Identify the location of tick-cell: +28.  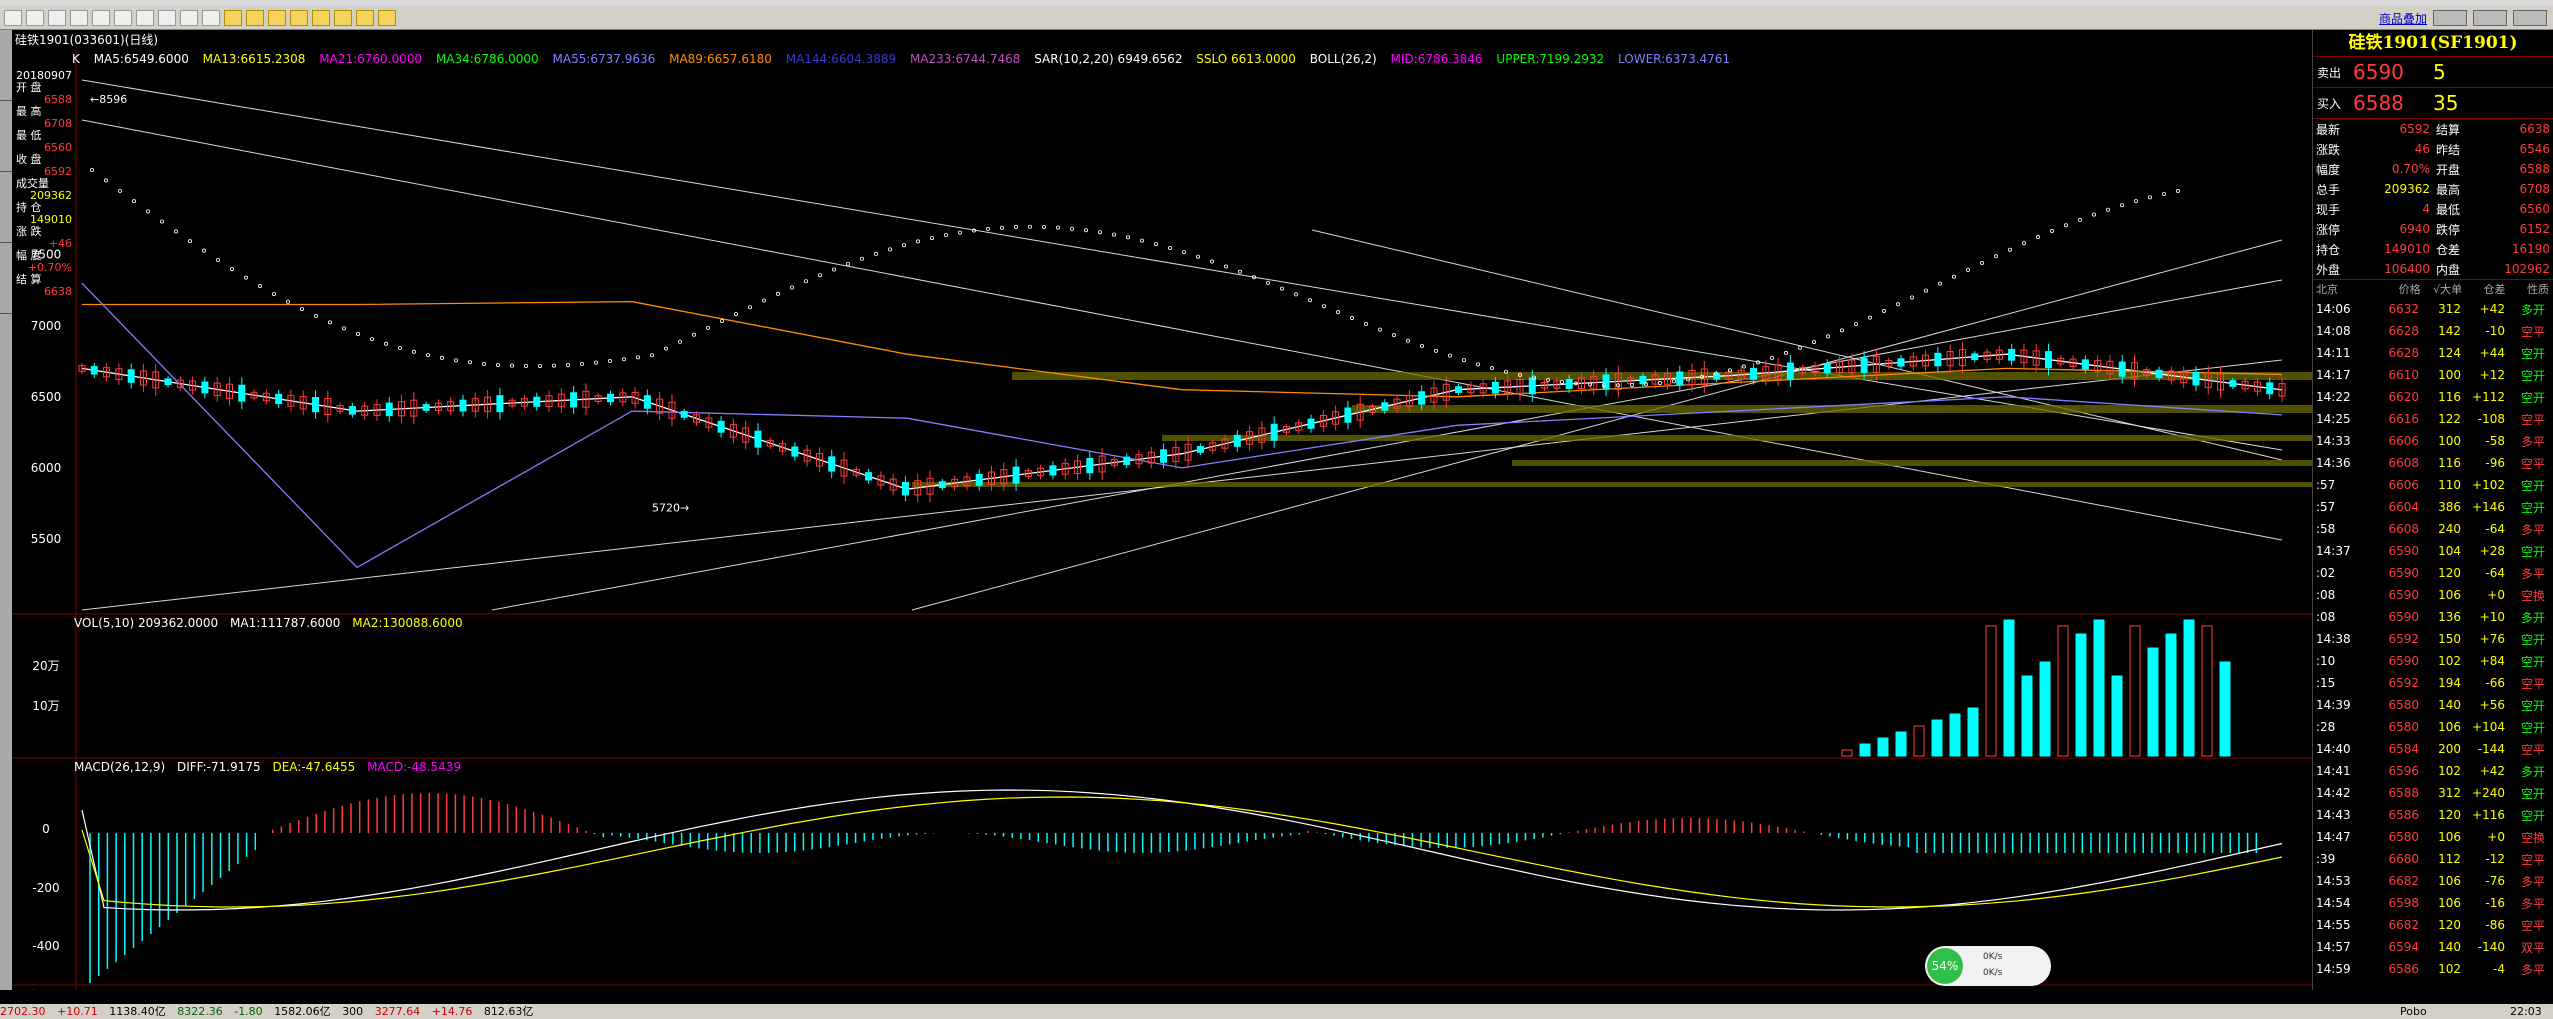
(2492, 551).